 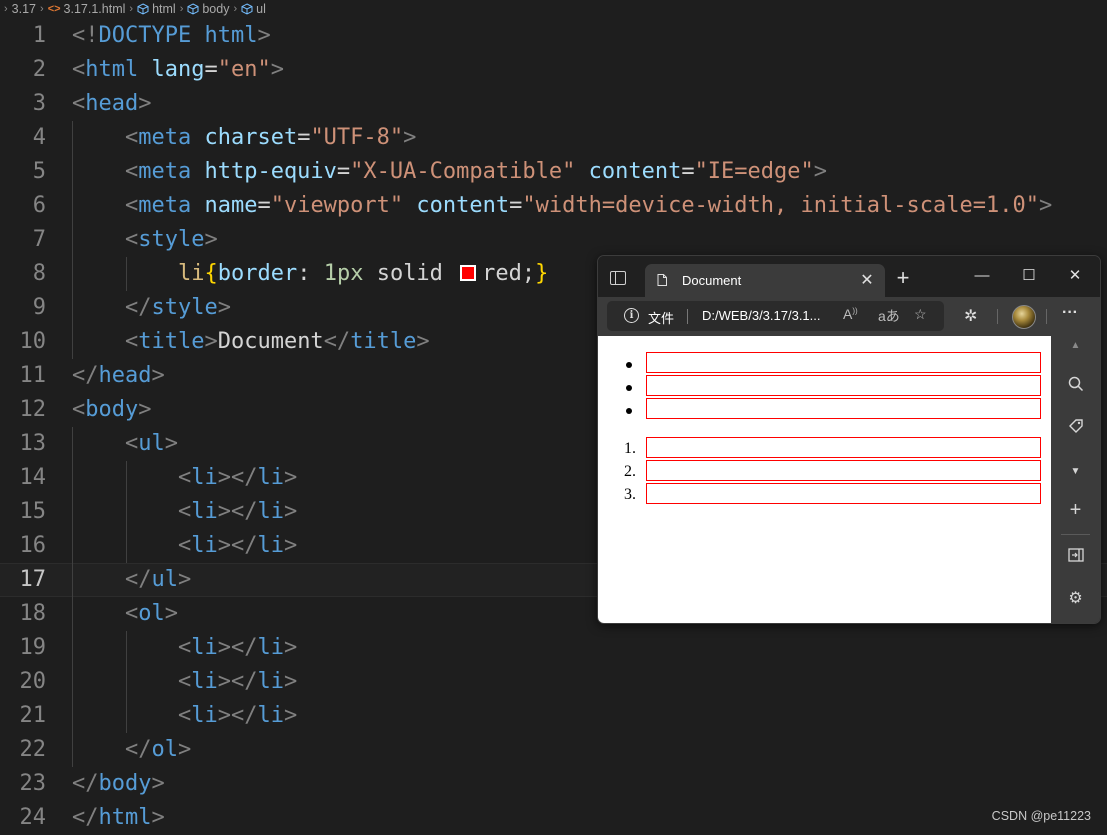 What do you see at coordinates (54, 8) in the screenshot?
I see `html-file-icon: <>` at bounding box center [54, 8].